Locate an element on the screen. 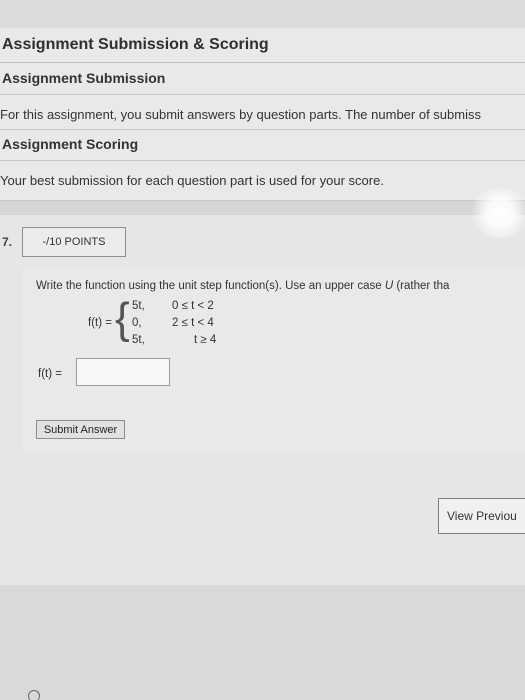 The height and width of the screenshot is (700, 525). case-value-1: 5t, is located at coordinates (138, 306).